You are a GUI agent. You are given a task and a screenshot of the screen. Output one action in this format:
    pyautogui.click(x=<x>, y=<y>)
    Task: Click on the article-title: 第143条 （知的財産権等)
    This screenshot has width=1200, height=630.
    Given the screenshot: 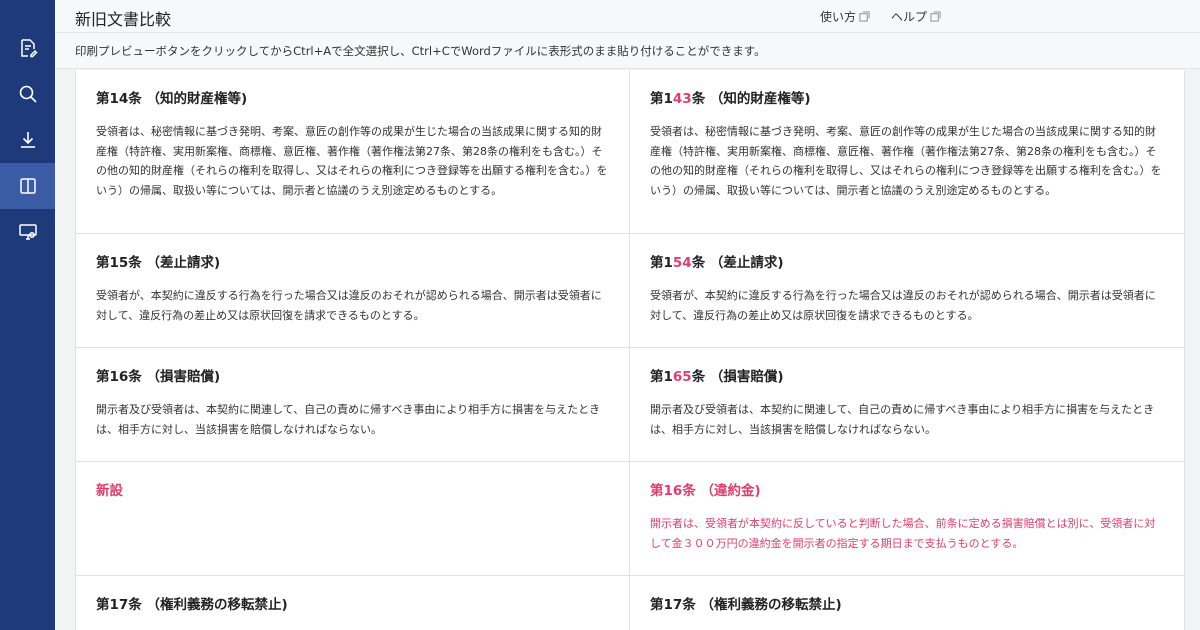 What is the action you would take?
    pyautogui.click(x=730, y=99)
    